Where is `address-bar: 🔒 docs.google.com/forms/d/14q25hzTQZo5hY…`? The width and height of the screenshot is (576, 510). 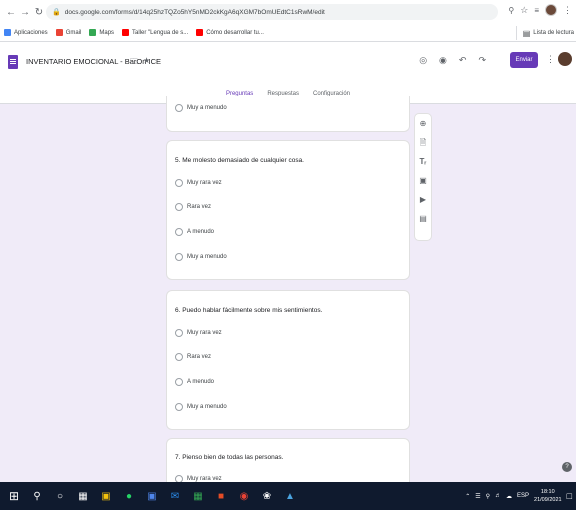
address-bar: 🔒 docs.google.com/forms/d/14q25hzTQZo5hY… is located at coordinates (272, 12).